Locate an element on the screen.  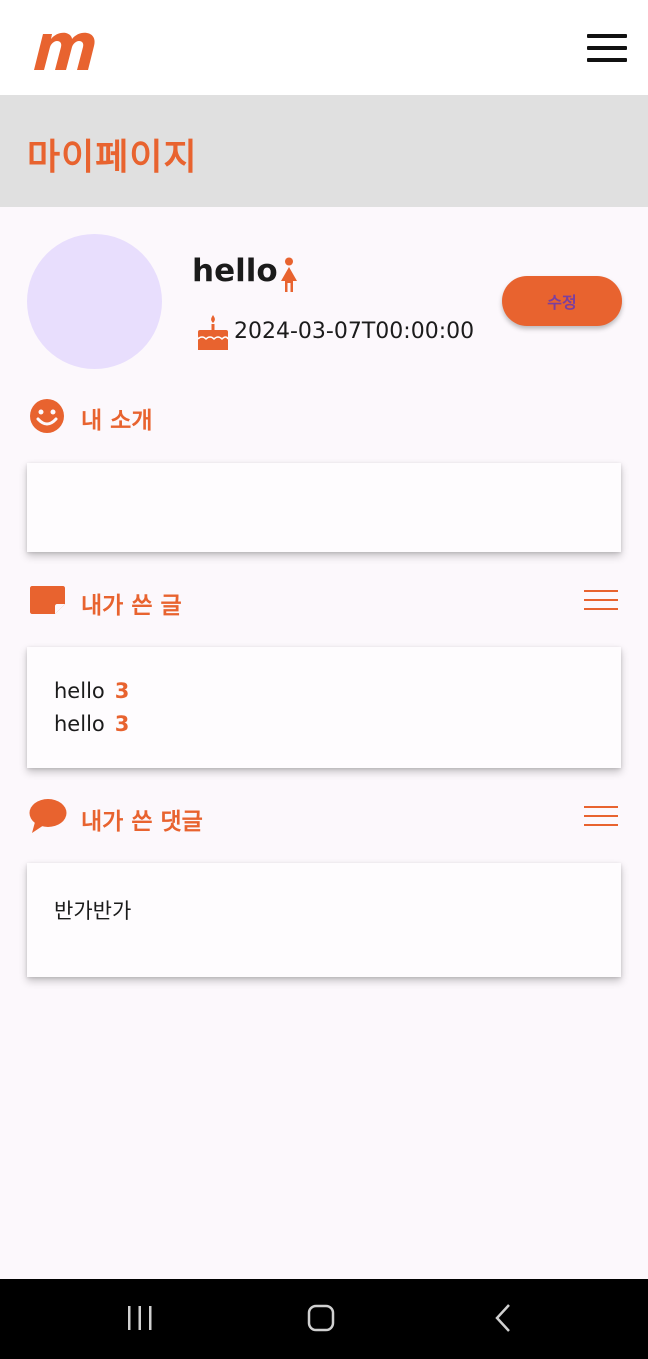
username: hello is located at coordinates (235, 271).